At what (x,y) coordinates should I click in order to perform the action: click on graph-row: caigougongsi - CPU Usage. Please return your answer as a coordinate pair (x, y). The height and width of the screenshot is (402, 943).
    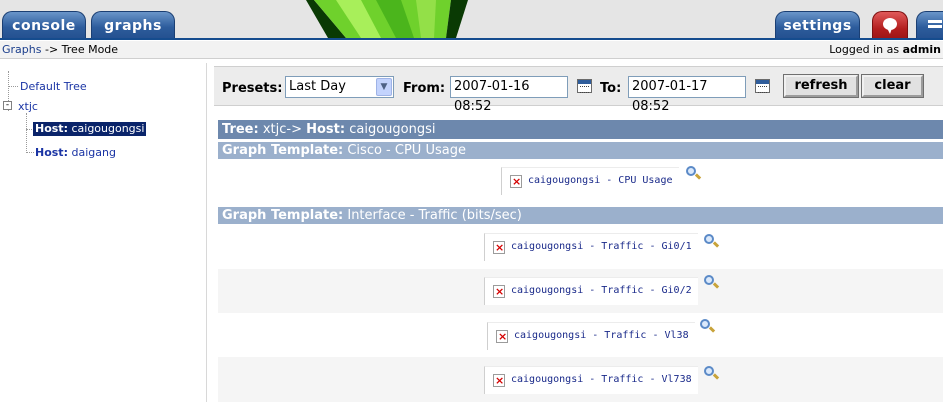
    Looking at the image, I should click on (580, 182).